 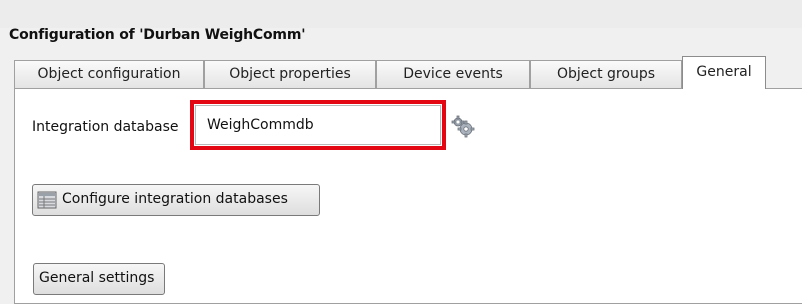 What do you see at coordinates (109, 74) in the screenshot?
I see `tab-object-configuration: Object configuration` at bounding box center [109, 74].